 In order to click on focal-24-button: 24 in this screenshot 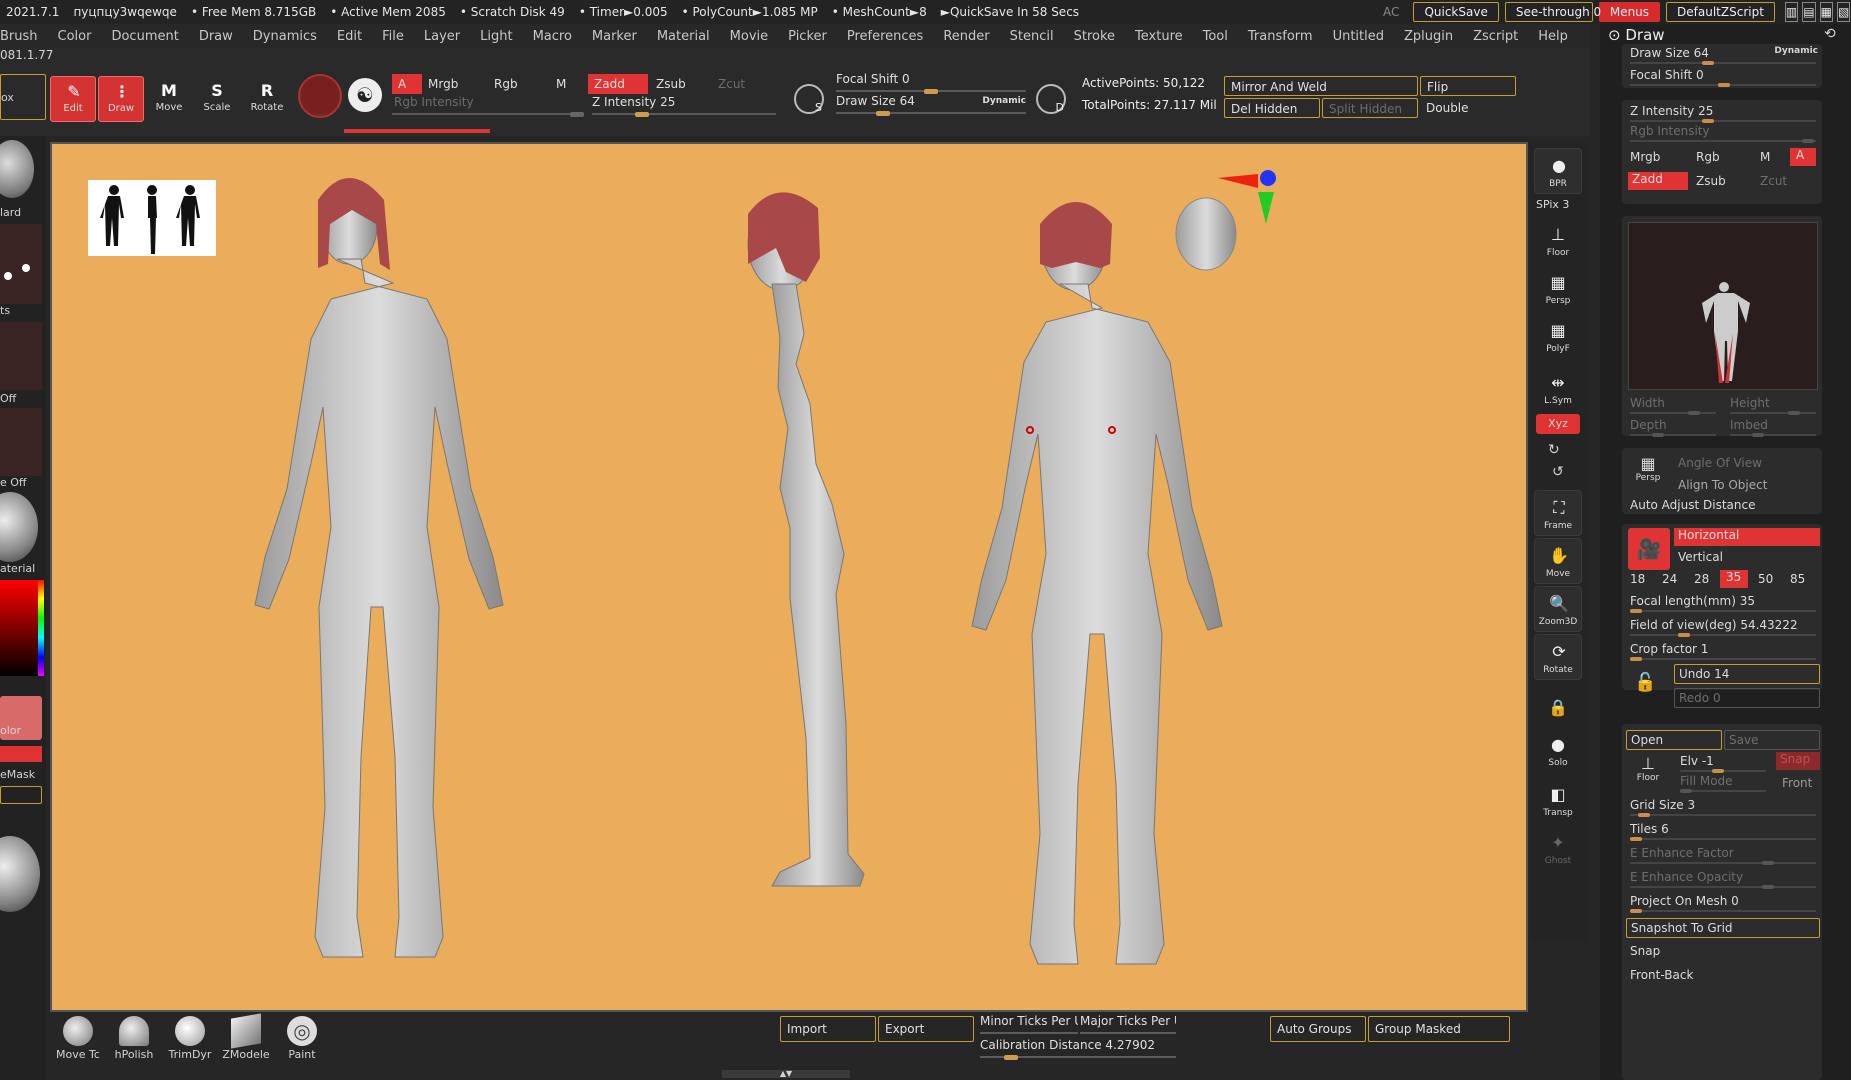, I will do `click(1669, 579)`.